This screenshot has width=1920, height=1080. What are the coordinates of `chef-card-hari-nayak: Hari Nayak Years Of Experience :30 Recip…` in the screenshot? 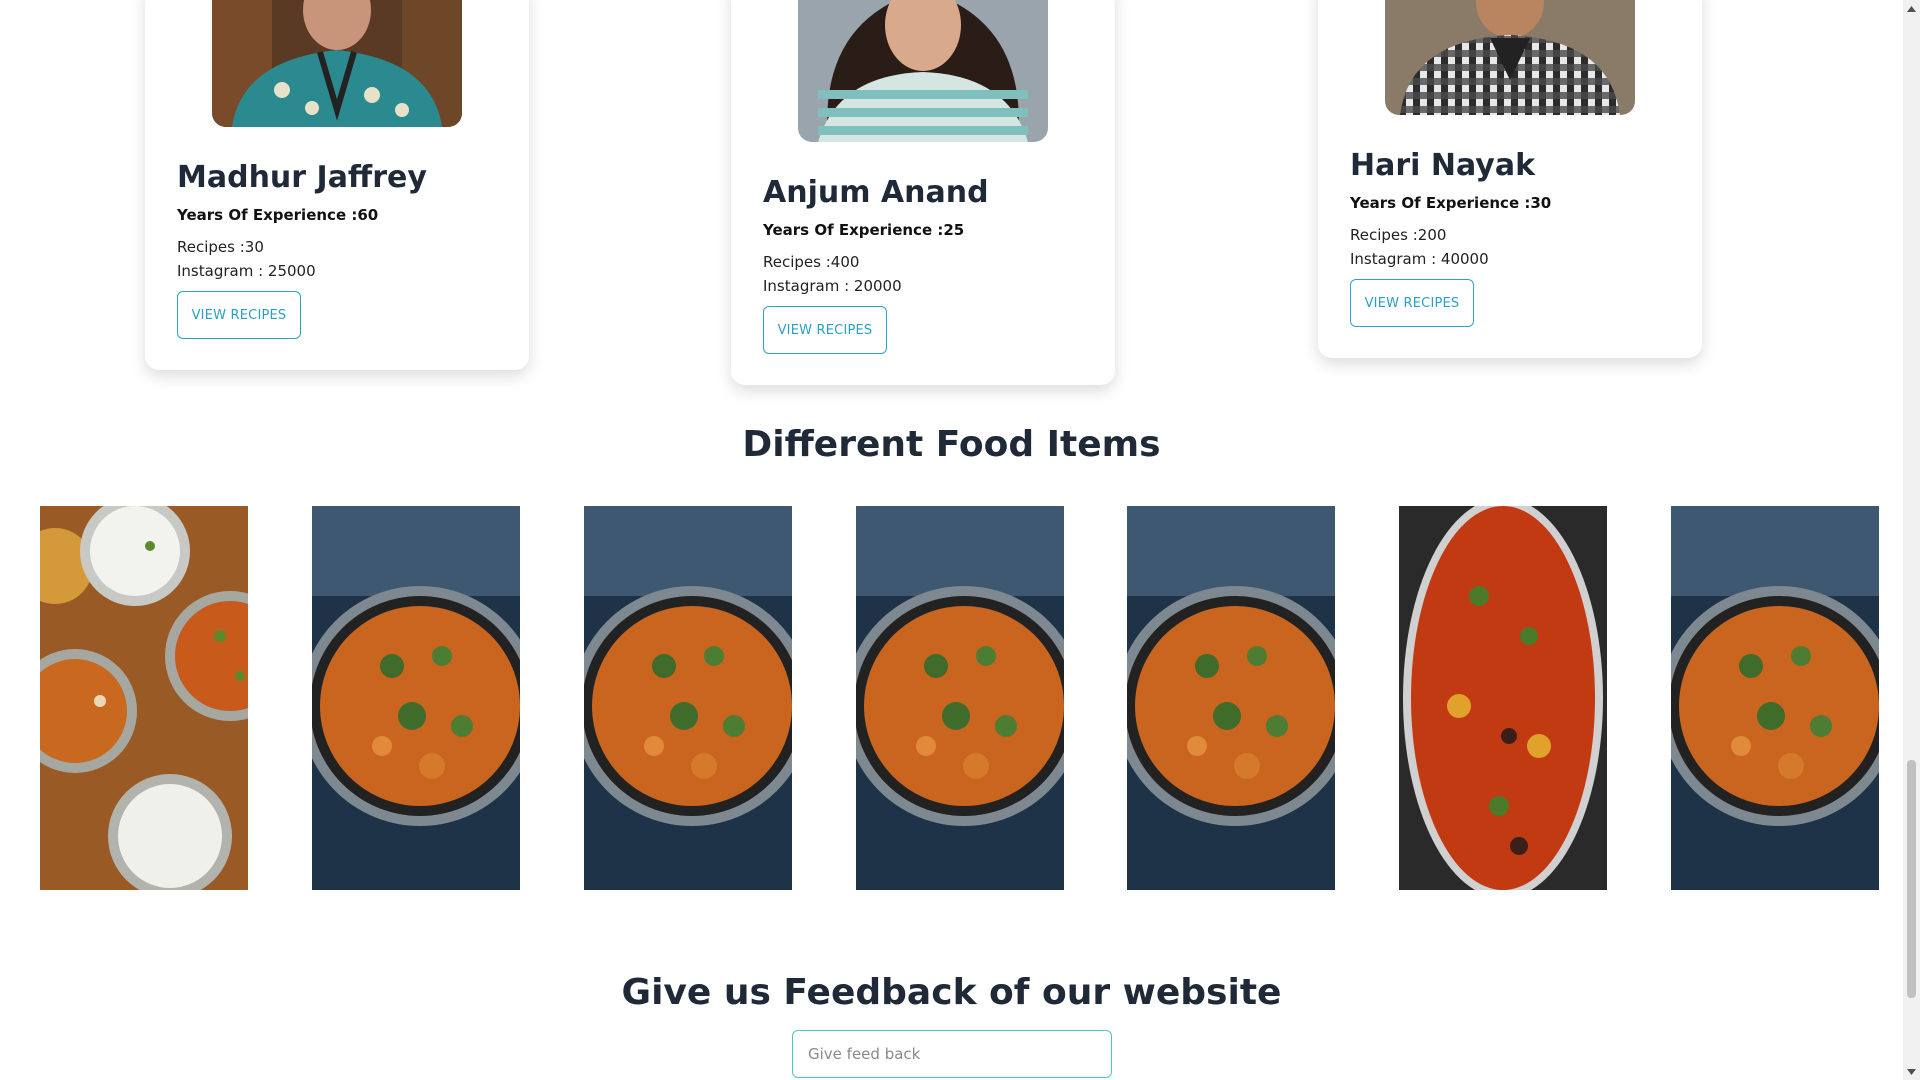 It's located at (1510, 179).